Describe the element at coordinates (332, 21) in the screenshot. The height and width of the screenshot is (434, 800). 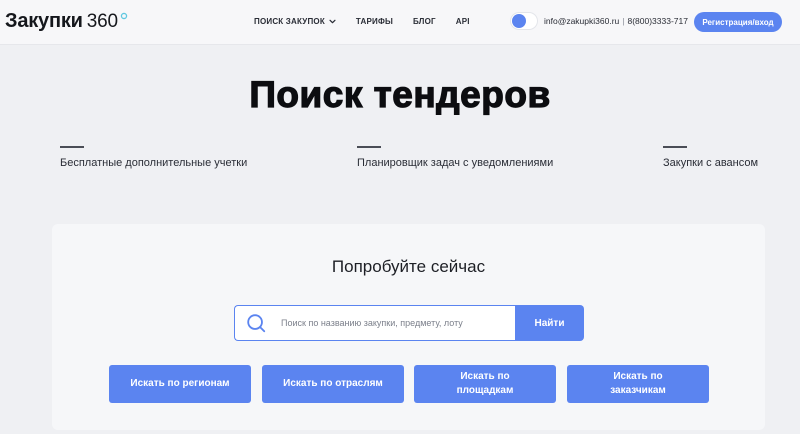
I see `chevron-down-icon` at that location.